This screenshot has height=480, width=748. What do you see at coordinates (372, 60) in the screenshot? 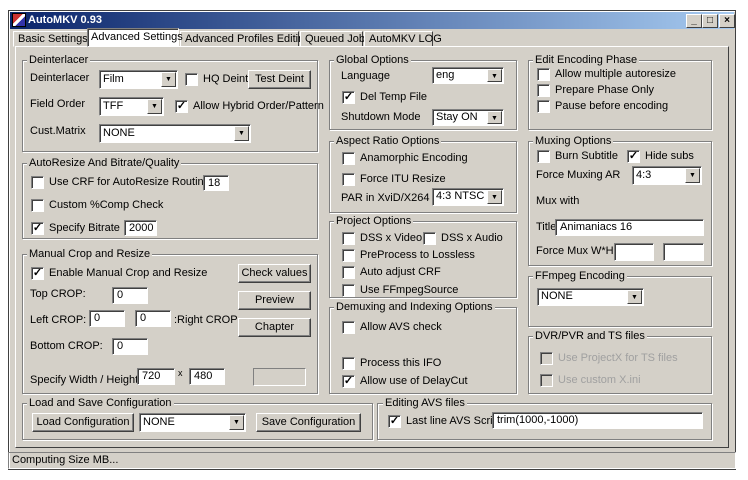
I see `group-title: Global Options` at bounding box center [372, 60].